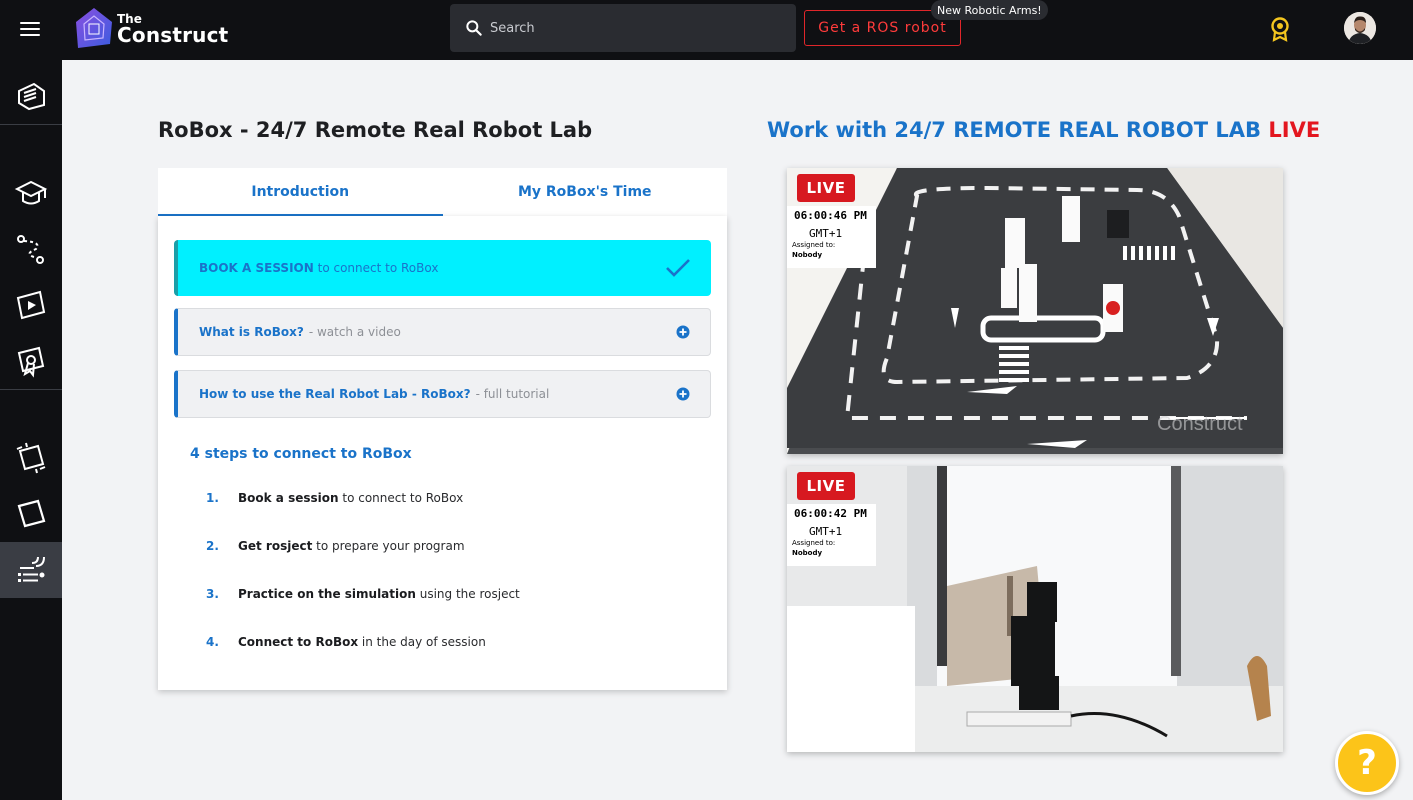 The width and height of the screenshot is (1413, 800). What do you see at coordinates (1280, 29) in the screenshot?
I see `award-icon` at bounding box center [1280, 29].